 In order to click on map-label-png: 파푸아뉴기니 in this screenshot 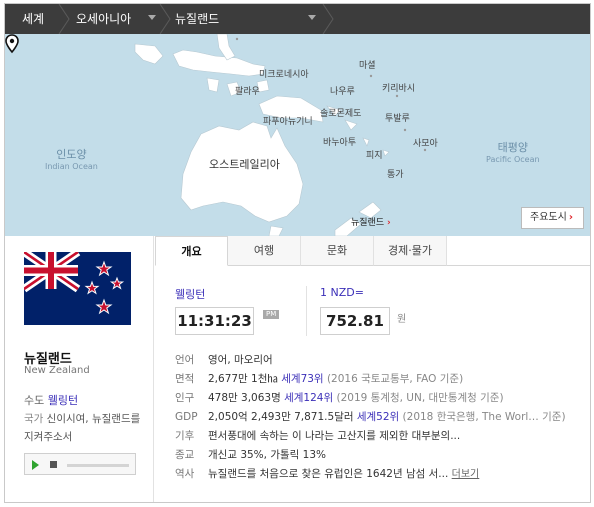, I will do `click(288, 122)`.